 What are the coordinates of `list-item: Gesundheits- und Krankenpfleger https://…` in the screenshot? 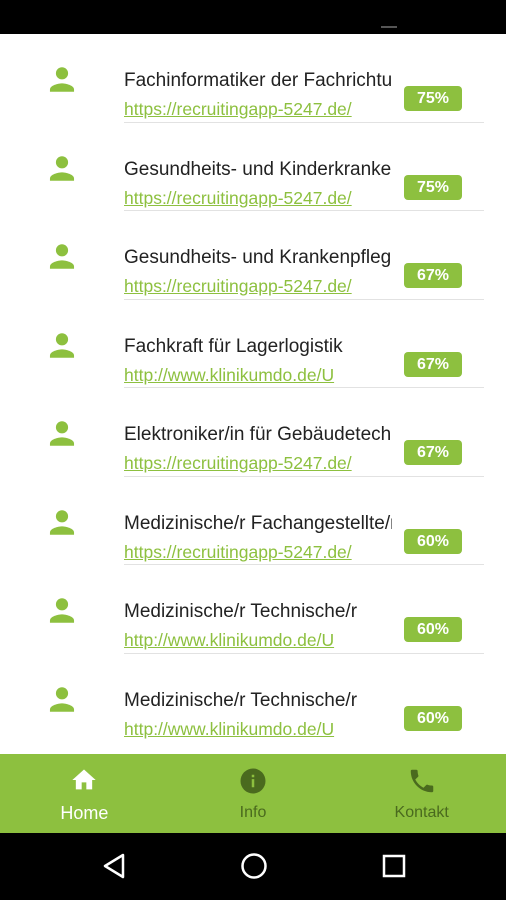 It's located at (253, 255).